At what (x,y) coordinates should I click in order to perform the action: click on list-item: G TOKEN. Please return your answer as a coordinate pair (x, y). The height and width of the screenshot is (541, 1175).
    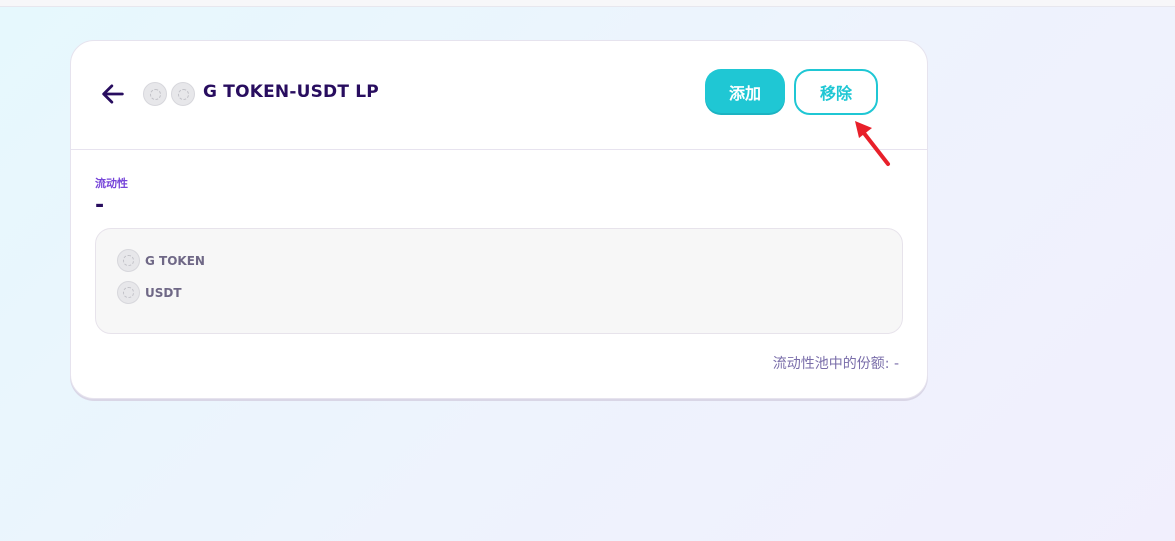
    Looking at the image, I should click on (161, 260).